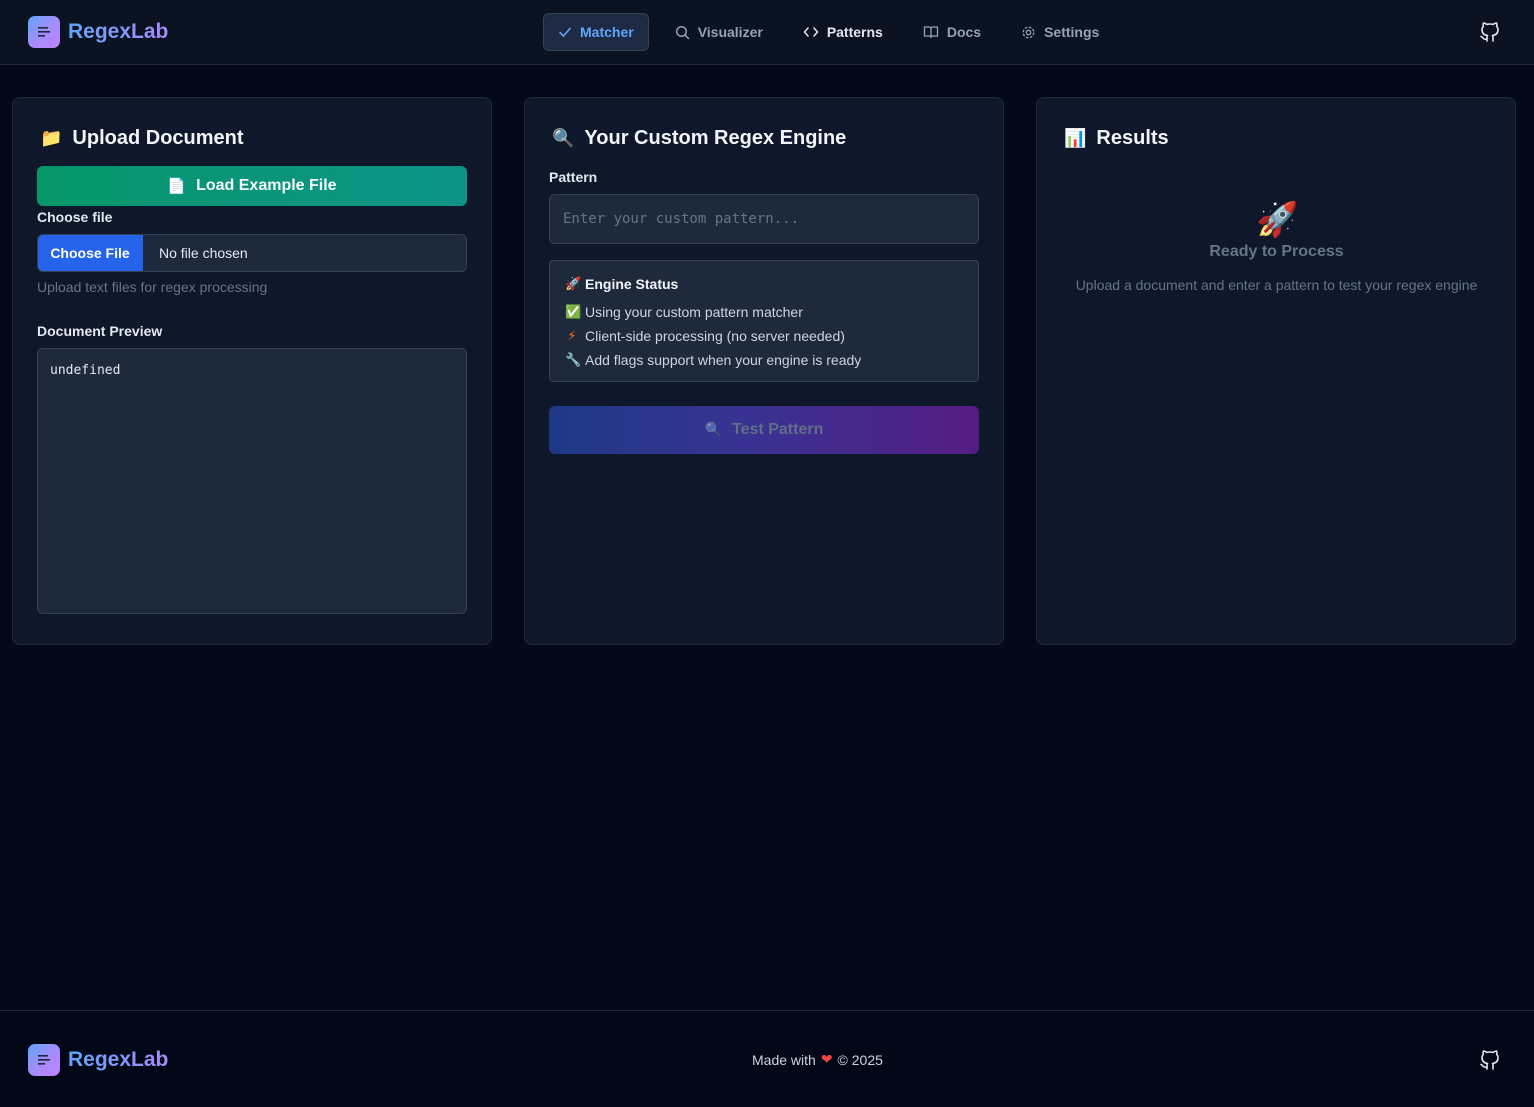  I want to click on engine-status-title-text: Engine Status, so click(632, 284).